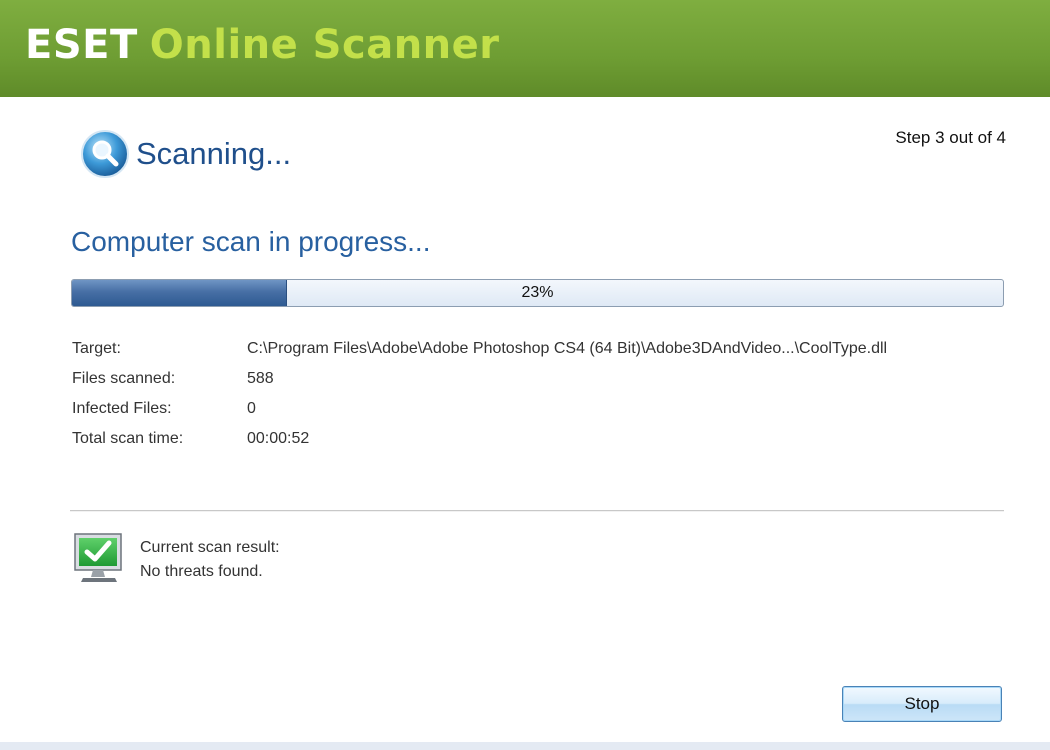  I want to click on infected-files-value: 0, so click(251, 408).